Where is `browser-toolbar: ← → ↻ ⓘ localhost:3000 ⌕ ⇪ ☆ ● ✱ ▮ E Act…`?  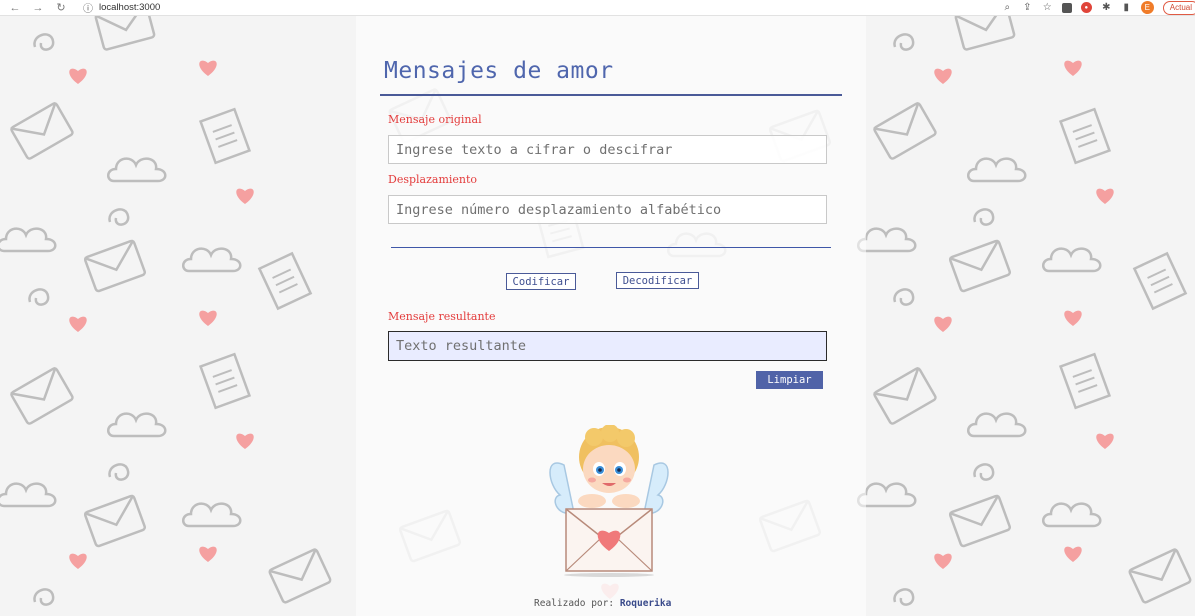
browser-toolbar: ← → ↻ ⓘ localhost:3000 ⌕ ⇪ ☆ ● ✱ ▮ E Act… is located at coordinates (597, 8).